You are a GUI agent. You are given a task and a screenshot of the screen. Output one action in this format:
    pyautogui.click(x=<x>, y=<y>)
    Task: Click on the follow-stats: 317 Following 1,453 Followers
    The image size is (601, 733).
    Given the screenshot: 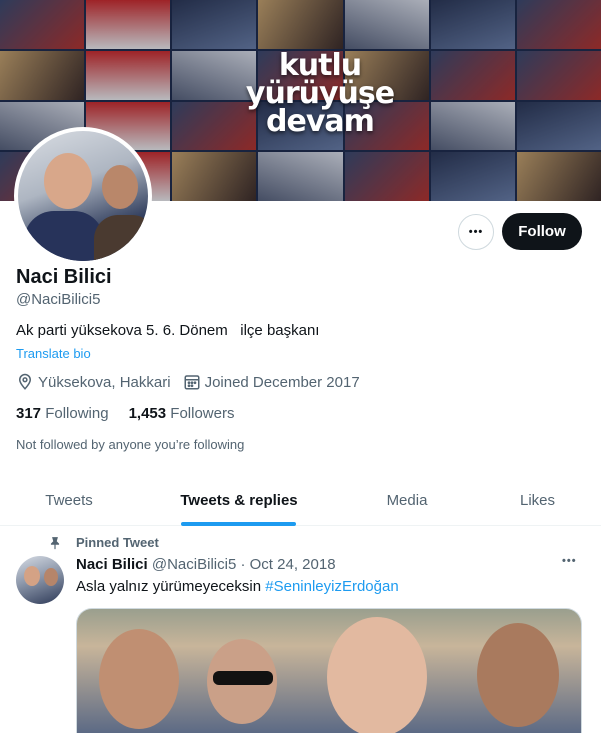 What is the action you would take?
    pyautogui.click(x=135, y=413)
    